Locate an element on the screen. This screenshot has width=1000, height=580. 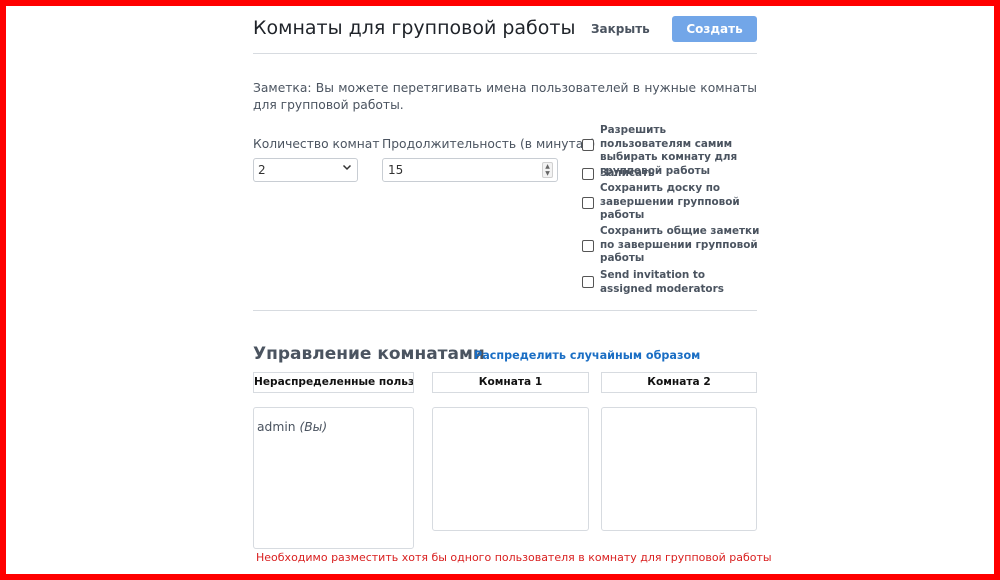
unassigned-users-box: admin (Вы) is located at coordinates (333, 478).